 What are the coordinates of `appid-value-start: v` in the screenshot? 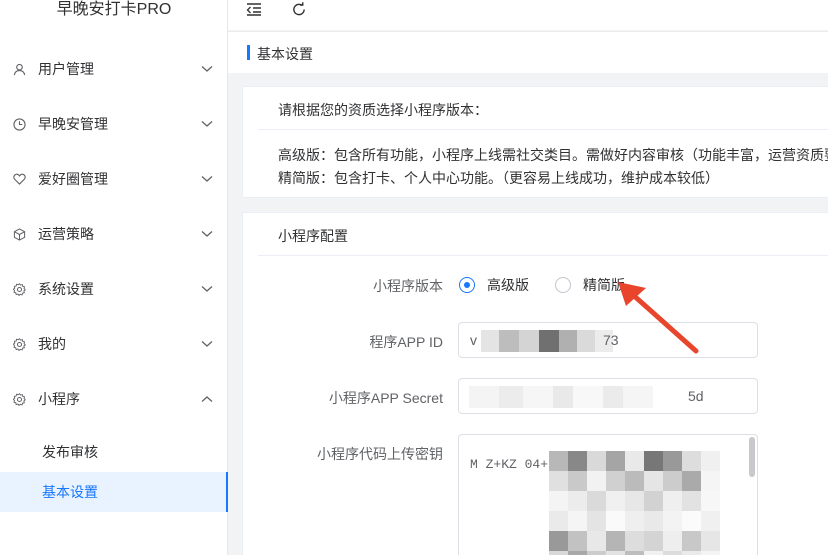 It's located at (473, 340).